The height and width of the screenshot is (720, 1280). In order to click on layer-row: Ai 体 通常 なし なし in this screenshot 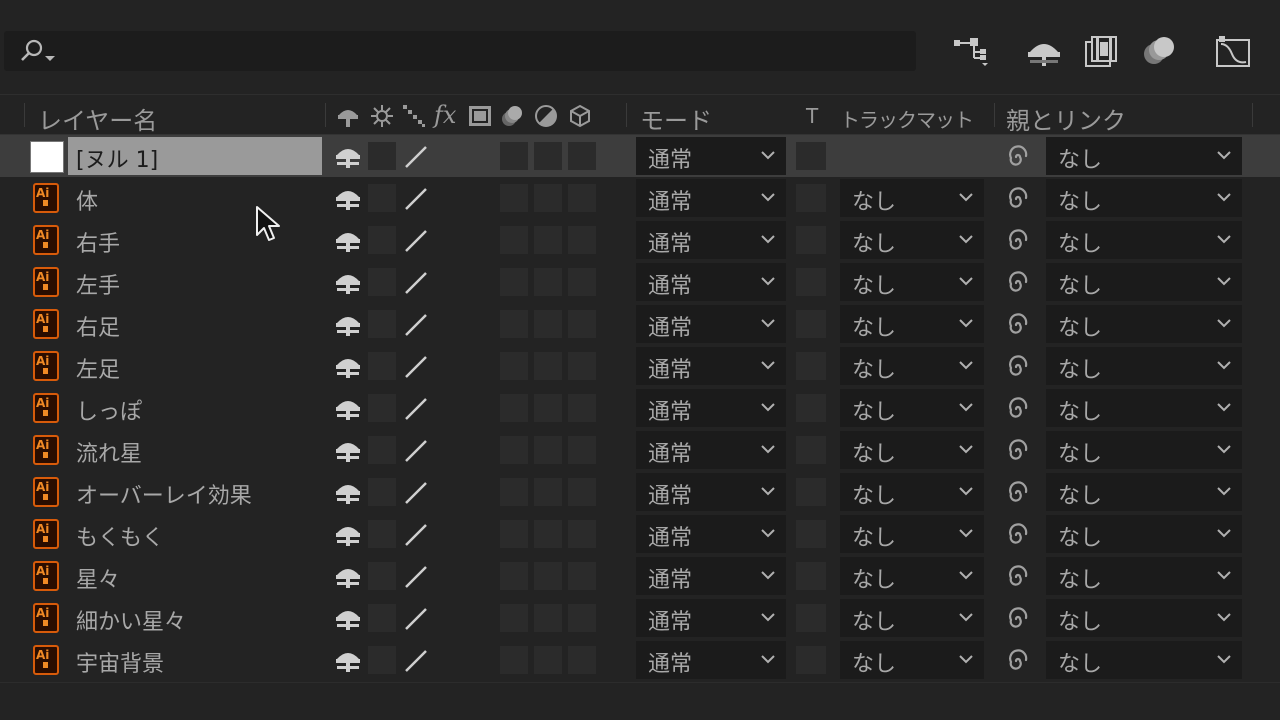, I will do `click(640, 198)`.